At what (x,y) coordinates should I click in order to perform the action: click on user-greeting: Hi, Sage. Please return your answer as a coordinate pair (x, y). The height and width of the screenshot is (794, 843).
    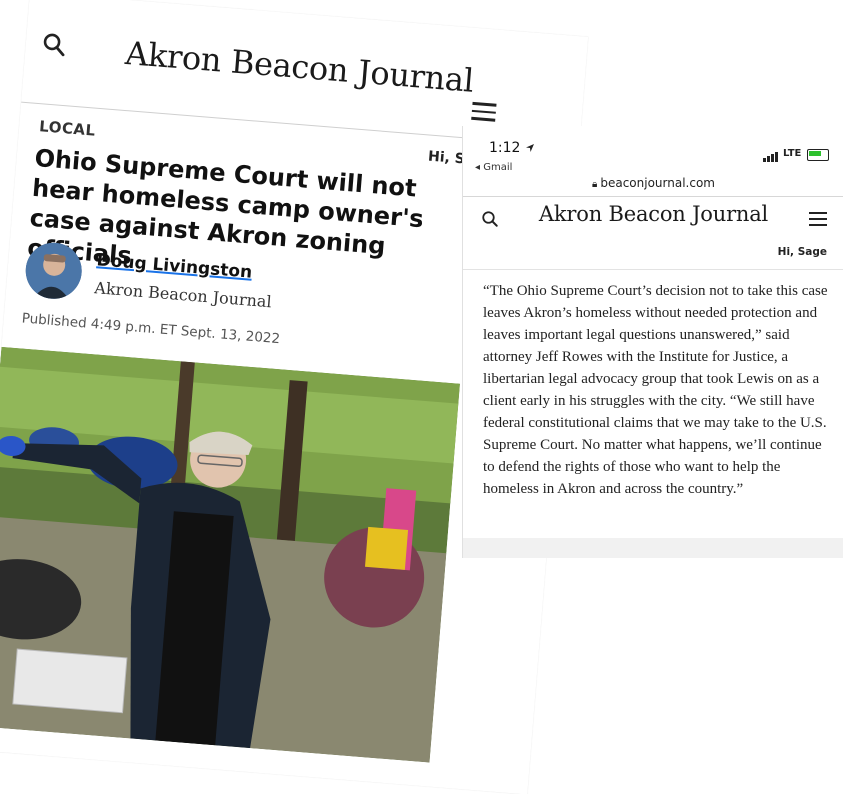
    Looking at the image, I should click on (795, 252).